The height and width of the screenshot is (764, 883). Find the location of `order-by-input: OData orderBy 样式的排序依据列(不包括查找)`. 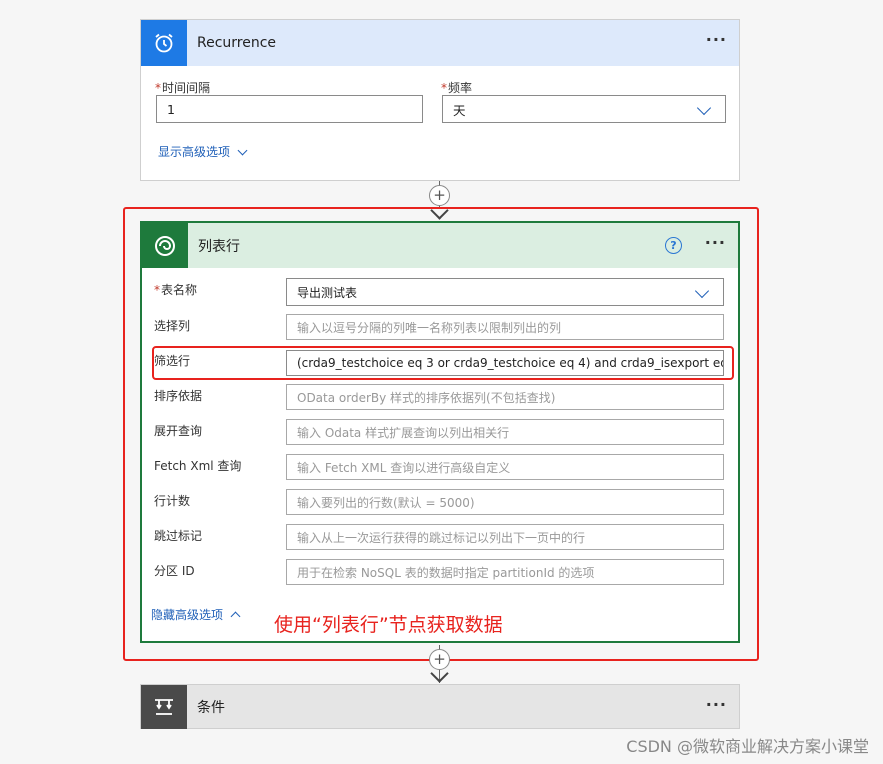

order-by-input: OData orderBy 样式的排序依据列(不包括查找) is located at coordinates (505, 397).